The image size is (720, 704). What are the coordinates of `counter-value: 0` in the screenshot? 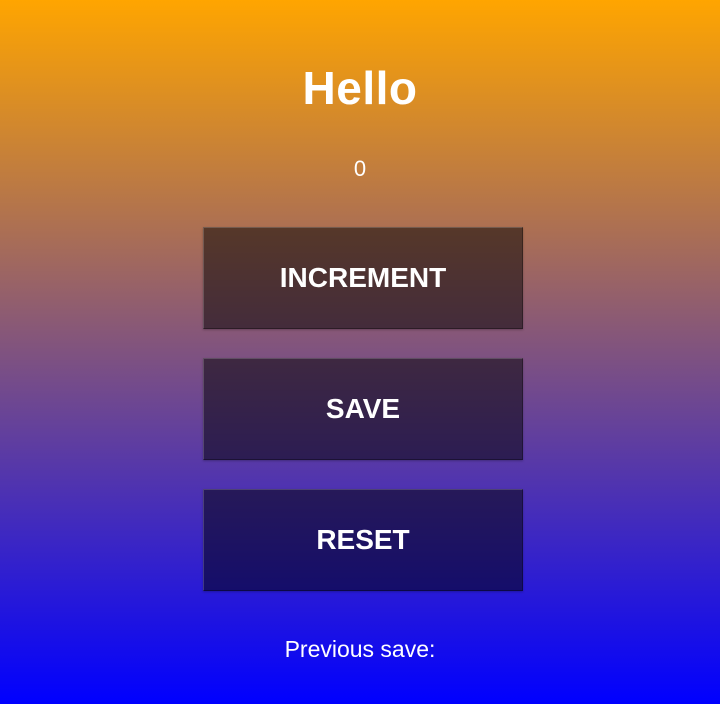 It's located at (360, 168).